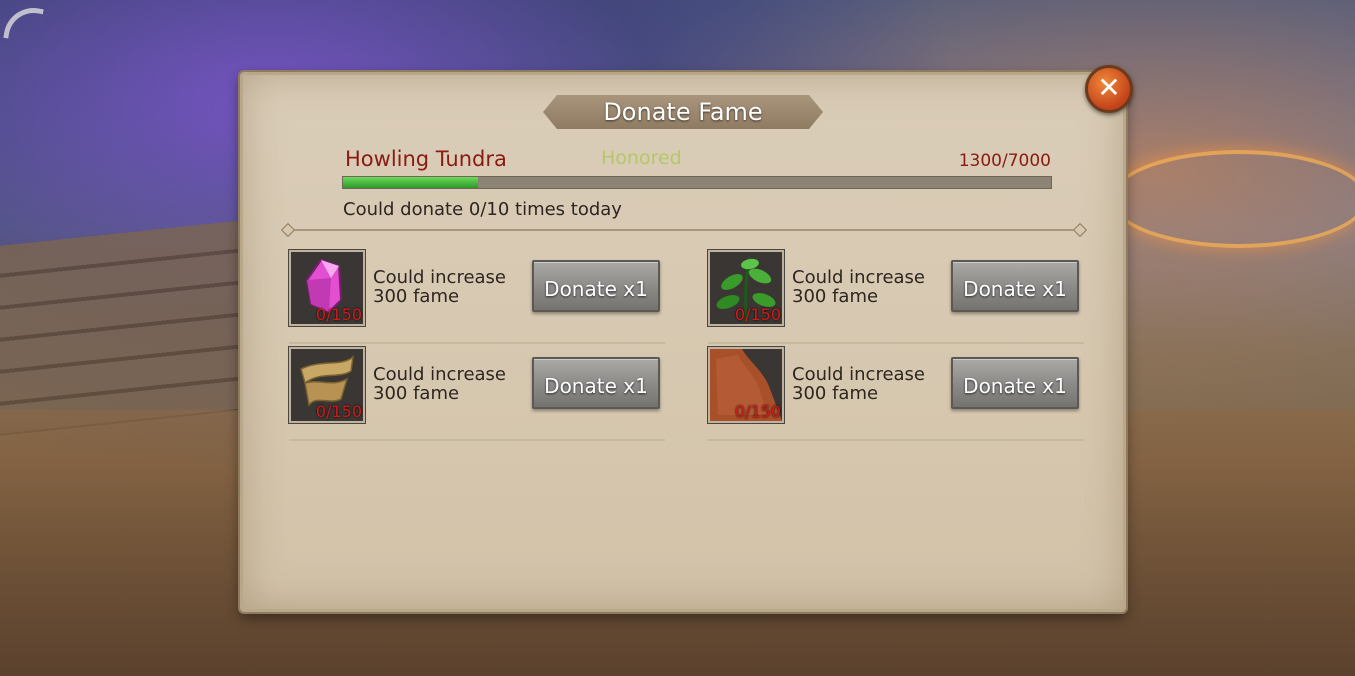  Describe the element at coordinates (1232, 199) in the screenshot. I see `magic-ring-effect` at that location.